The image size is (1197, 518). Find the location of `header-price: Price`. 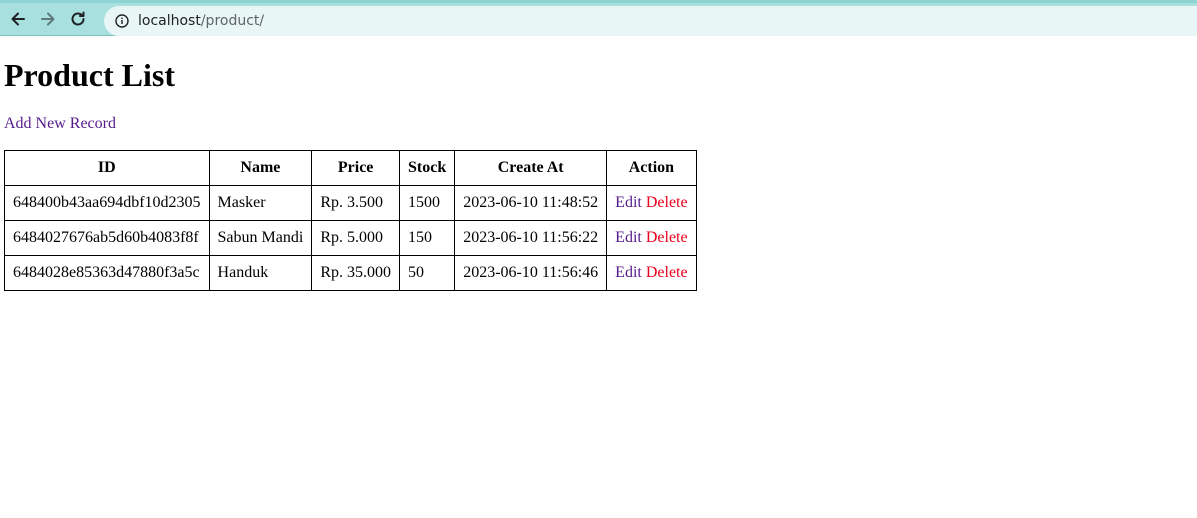

header-price: Price is located at coordinates (355, 168).